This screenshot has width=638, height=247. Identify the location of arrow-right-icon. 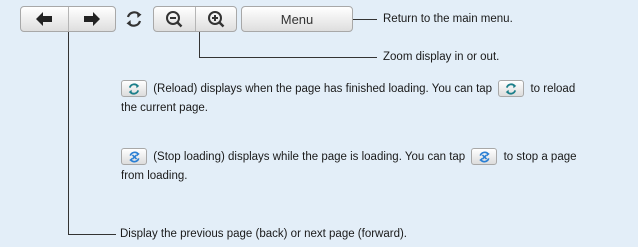
(91, 19).